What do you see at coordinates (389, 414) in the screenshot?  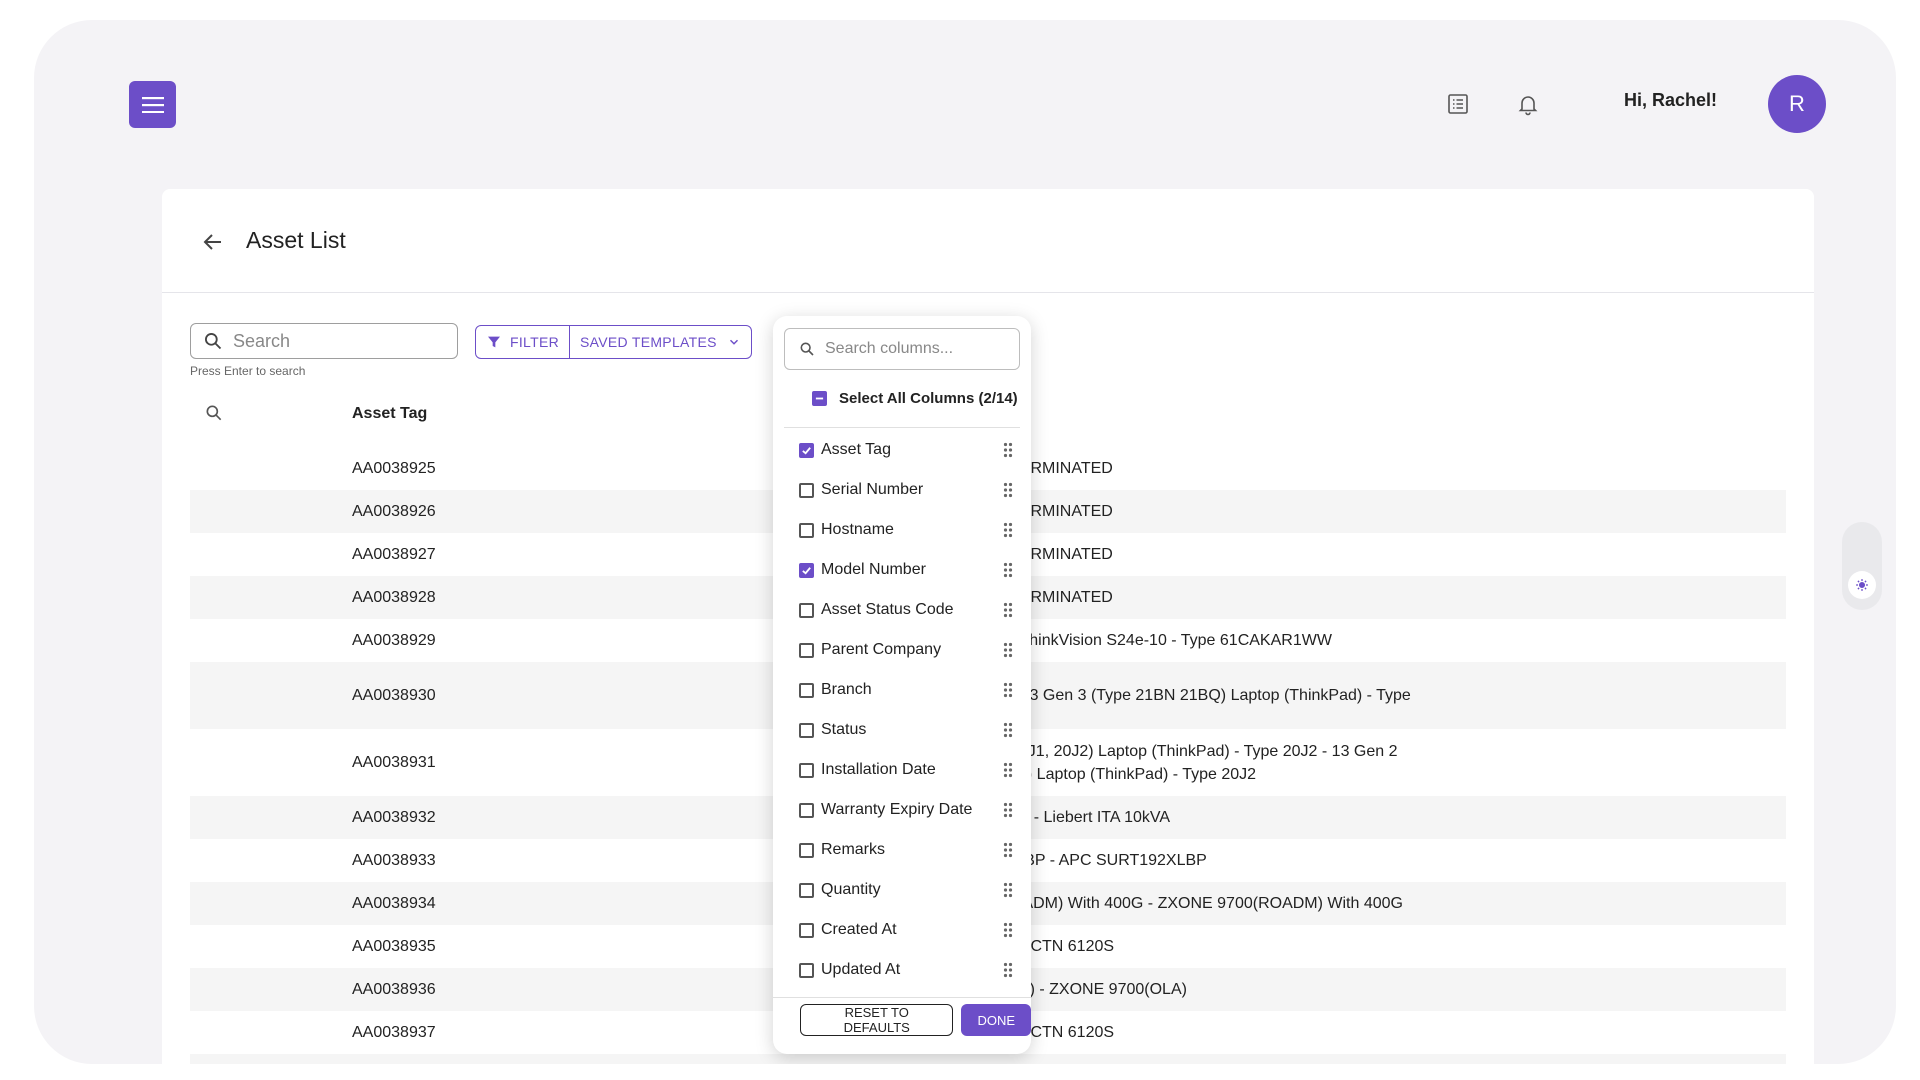 I see `column-header-asset-tag: Asset Tag` at bounding box center [389, 414].